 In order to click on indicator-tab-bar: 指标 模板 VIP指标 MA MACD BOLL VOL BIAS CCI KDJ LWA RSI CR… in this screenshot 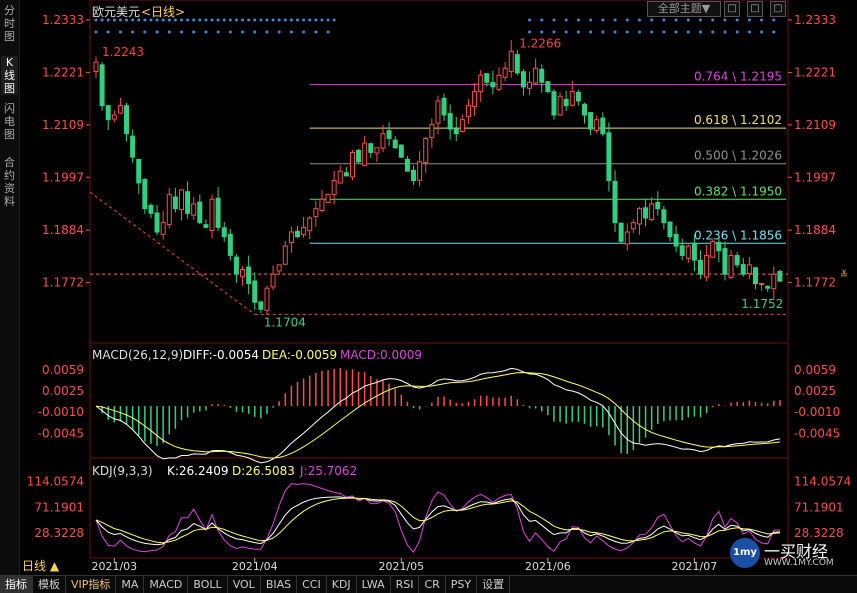, I will do `click(428, 584)`.